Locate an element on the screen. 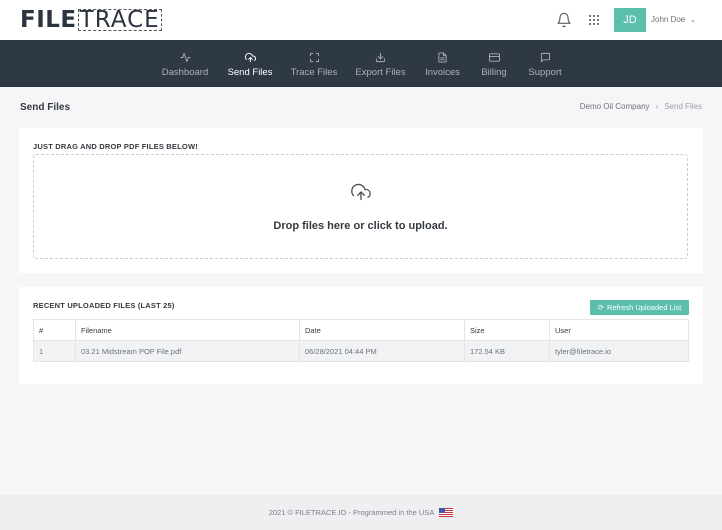  cell-filename: 03.21 Midstream POP File.pdf is located at coordinates (187, 351).